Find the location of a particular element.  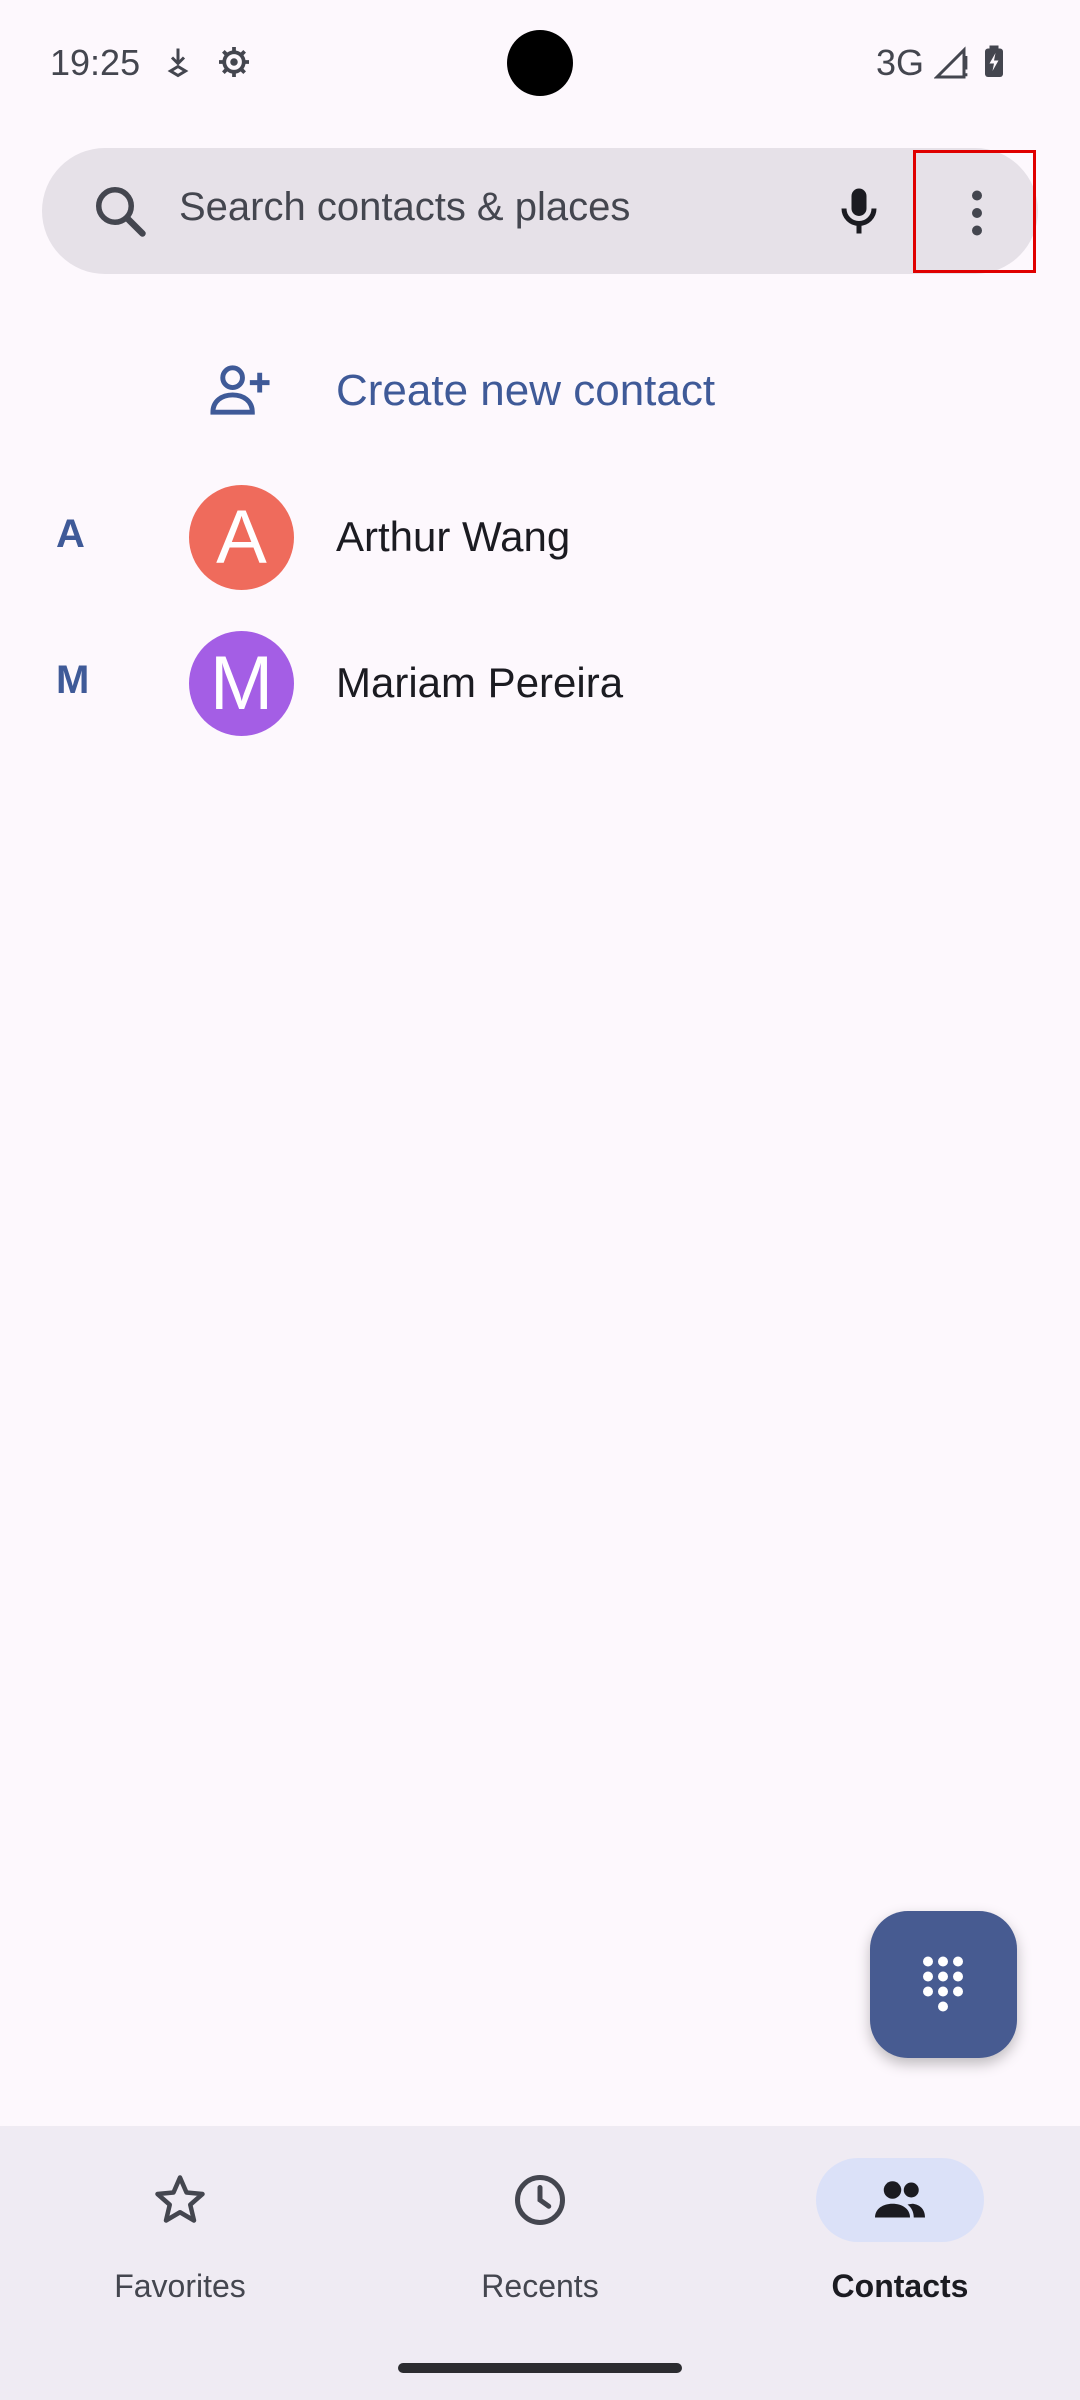

person-add-icon is located at coordinates (240, 390).